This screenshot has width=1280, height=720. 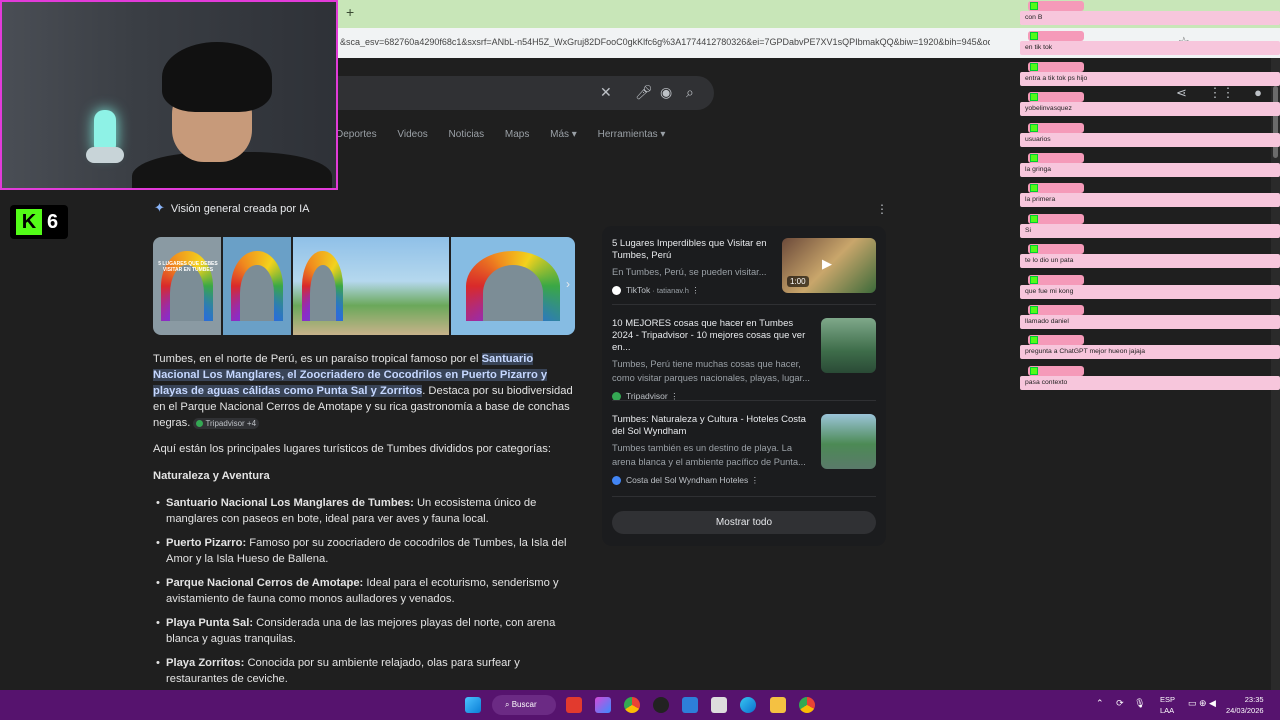 I want to click on system-tray: ⌃ ⟳ 🎙︎, so click(x=1121, y=703).